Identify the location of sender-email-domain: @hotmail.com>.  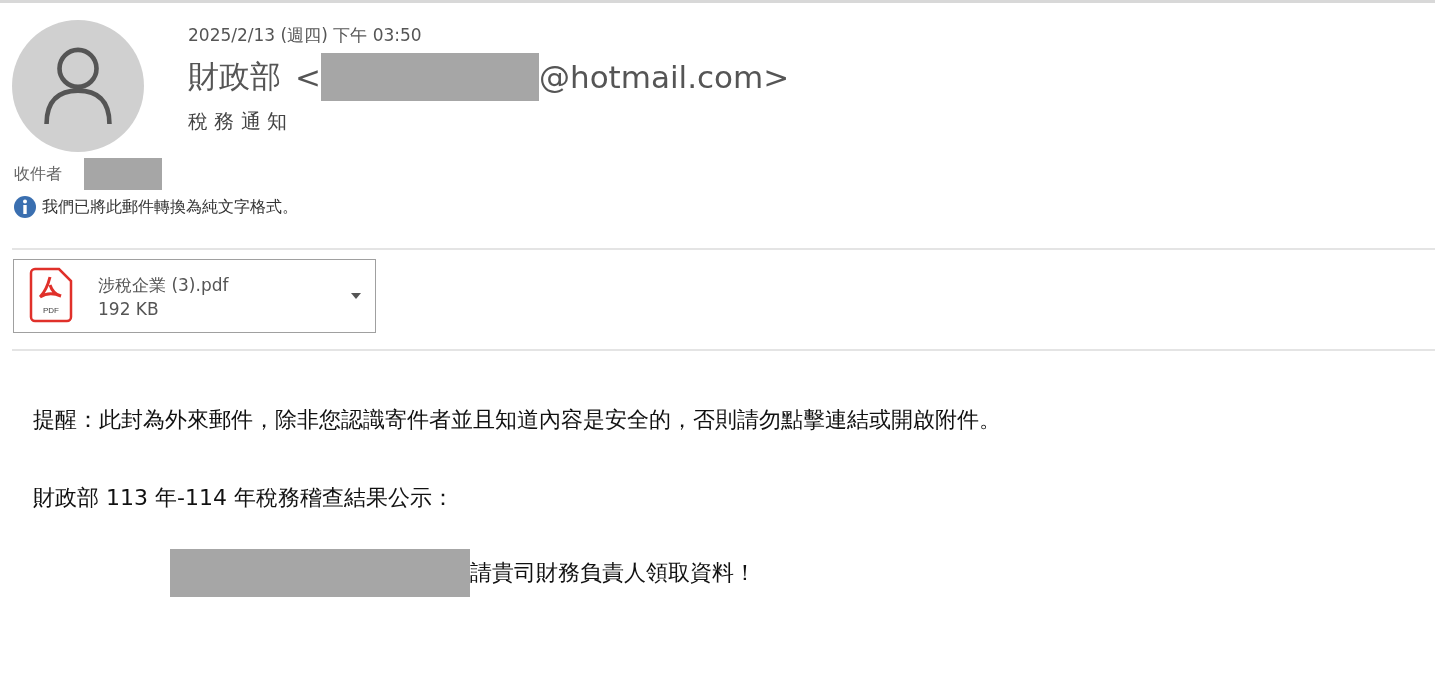
(664, 77).